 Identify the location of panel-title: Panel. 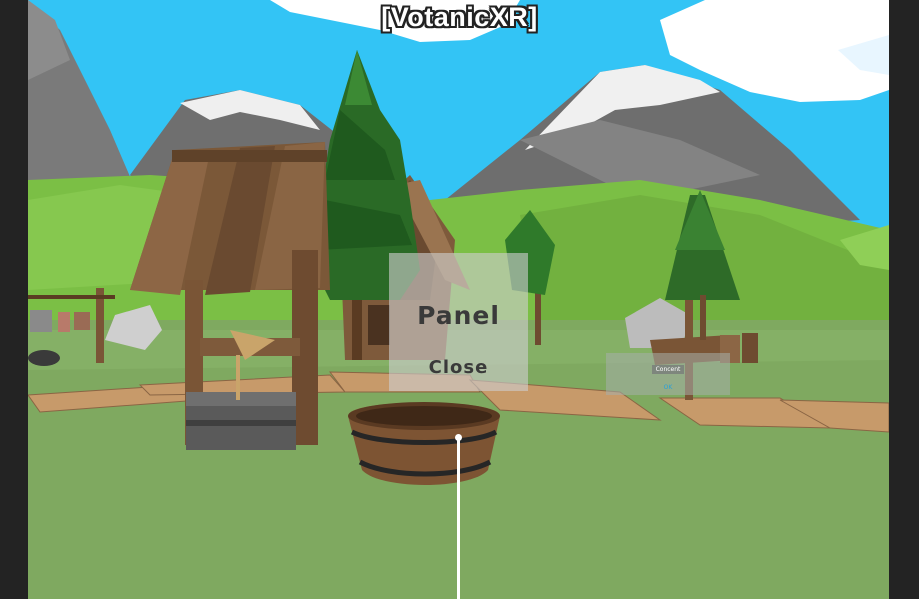
(458, 315).